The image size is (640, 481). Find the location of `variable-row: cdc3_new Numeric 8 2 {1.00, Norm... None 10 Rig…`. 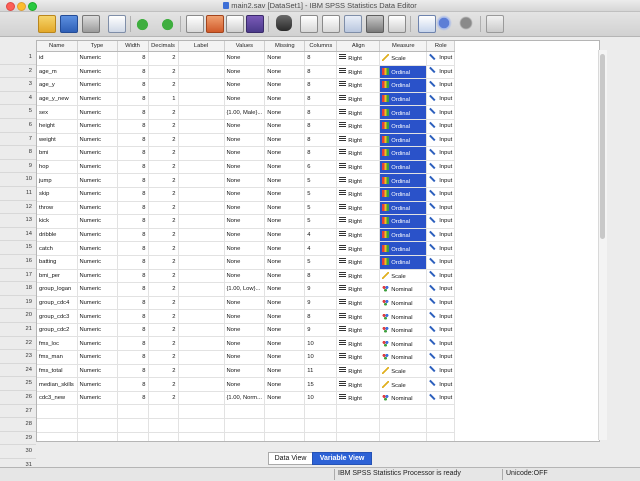

variable-row: cdc3_new Numeric 8 2 {1.00, Norm... None 10 Rig… is located at coordinates (246, 398).